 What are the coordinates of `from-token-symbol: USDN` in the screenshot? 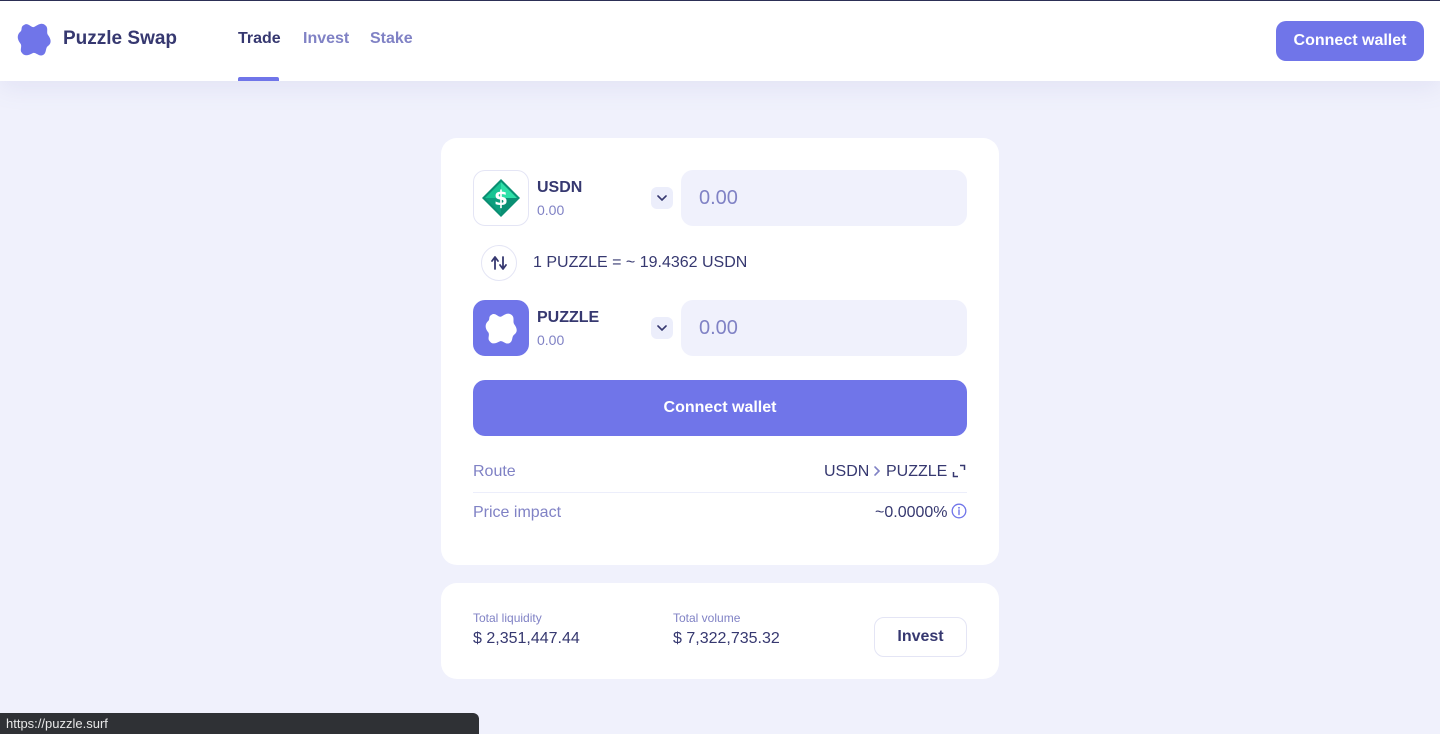 It's located at (559, 188).